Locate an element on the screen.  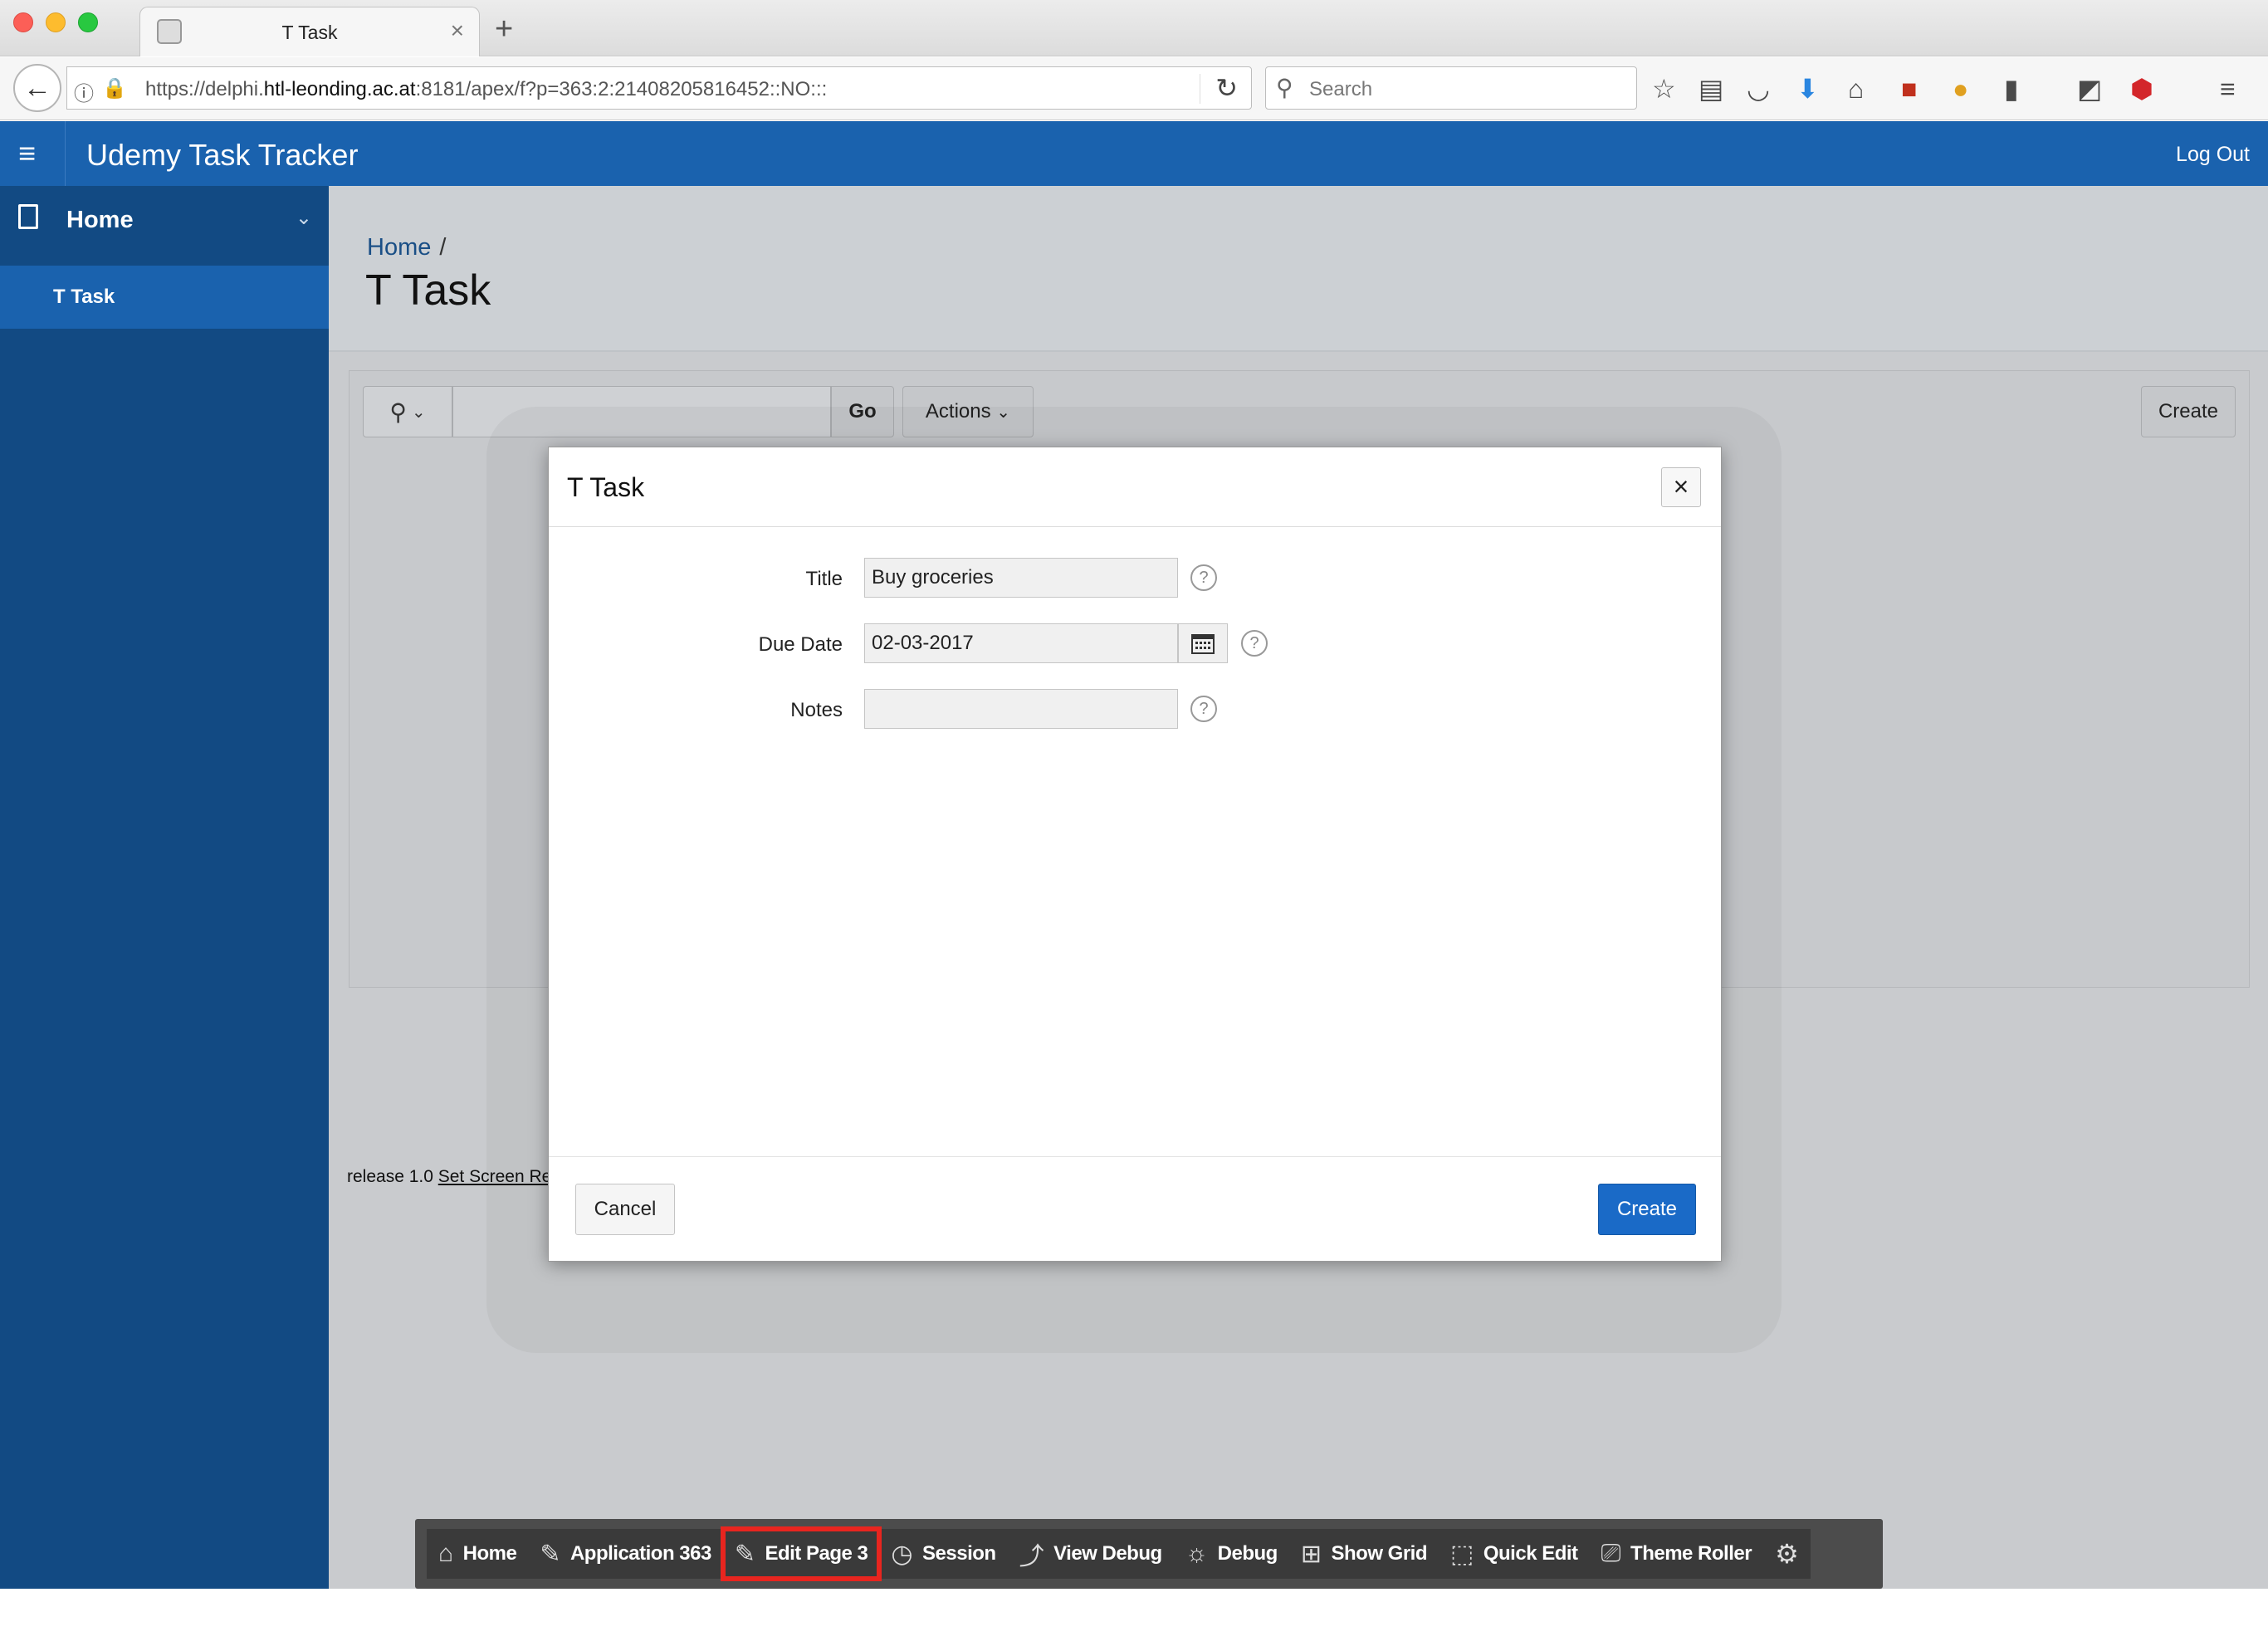
debug-view-icon: ⤴ is located at coordinates (1031, 1556).